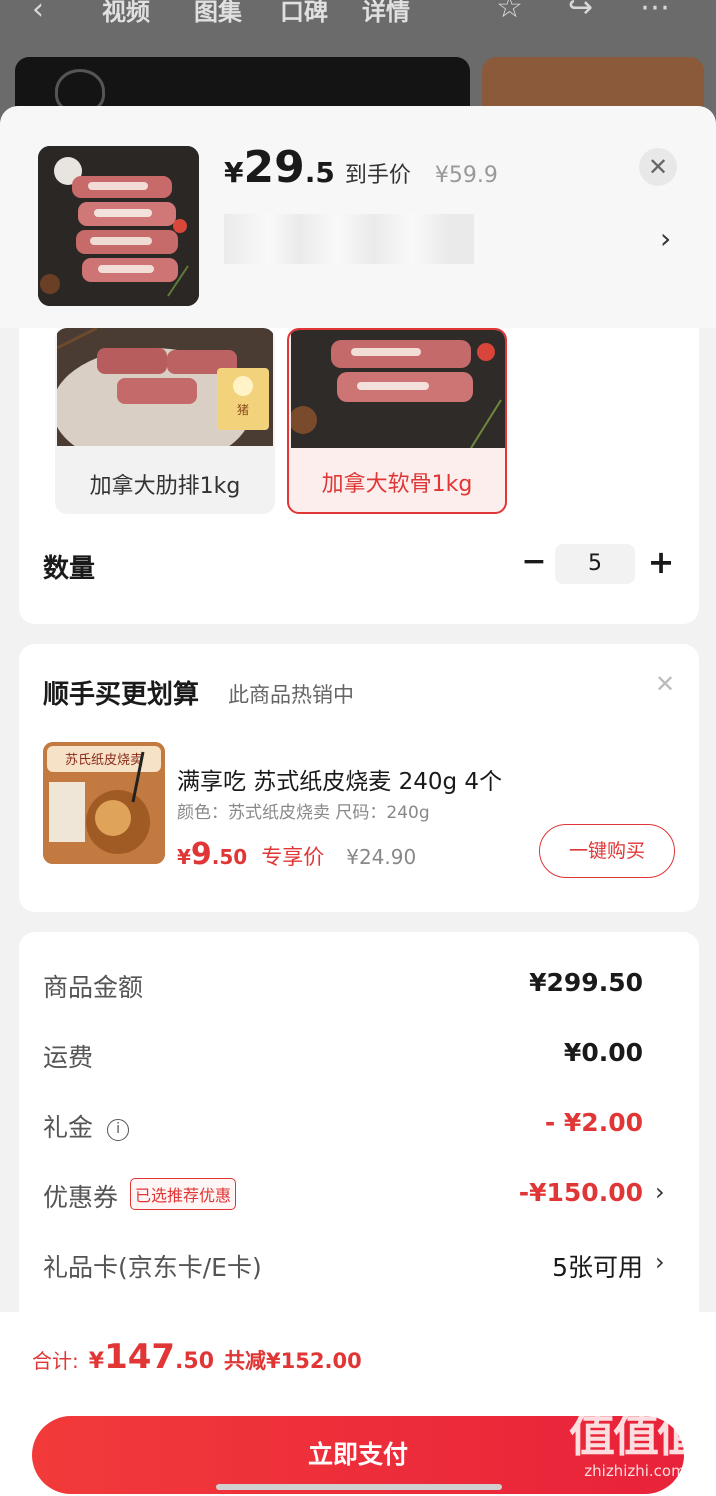  I want to click on background-nav: ‹ 视频 图集 口碑 详情 ☆ ↪ ⋯, so click(358, 16).